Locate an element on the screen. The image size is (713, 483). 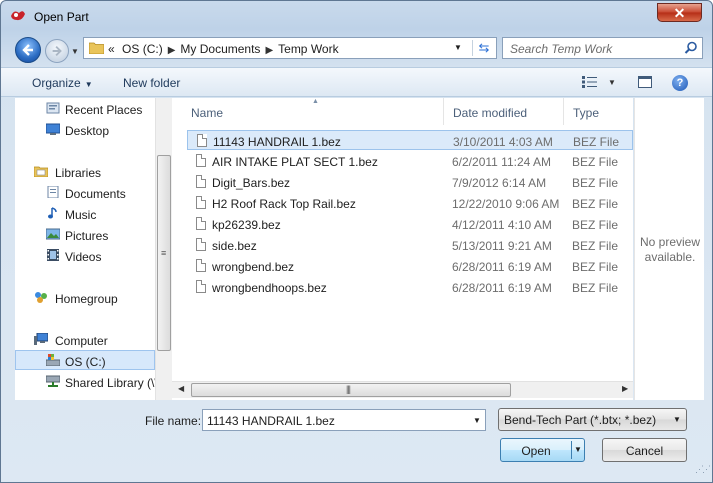
file-date: 5/13/2011 9:21 AM is located at coordinates (502, 246).